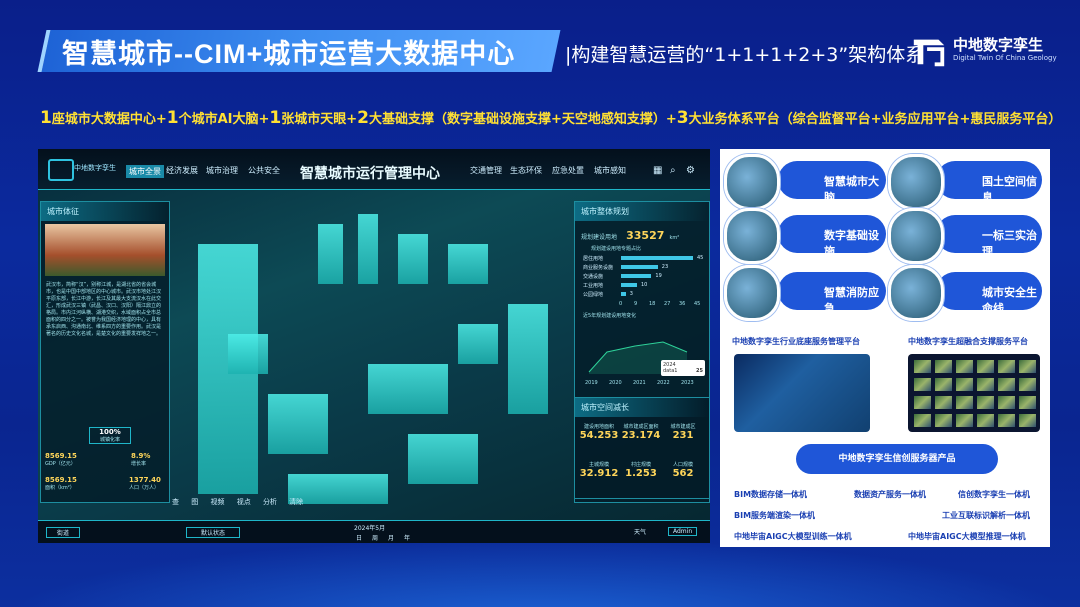  What do you see at coordinates (593, 259) in the screenshot?
I see `landuse-bar-label: 居住用地` at bounding box center [593, 259].